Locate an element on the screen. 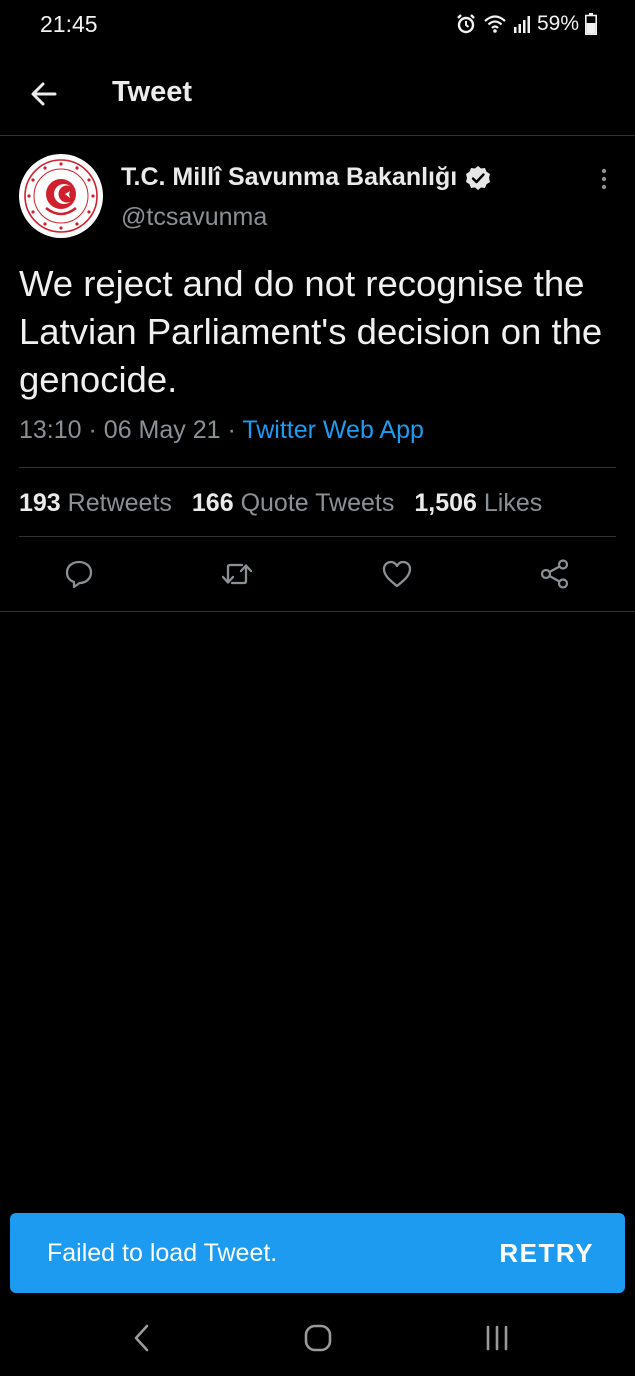 The width and height of the screenshot is (635, 1376). recents-icon is located at coordinates (497, 1338).